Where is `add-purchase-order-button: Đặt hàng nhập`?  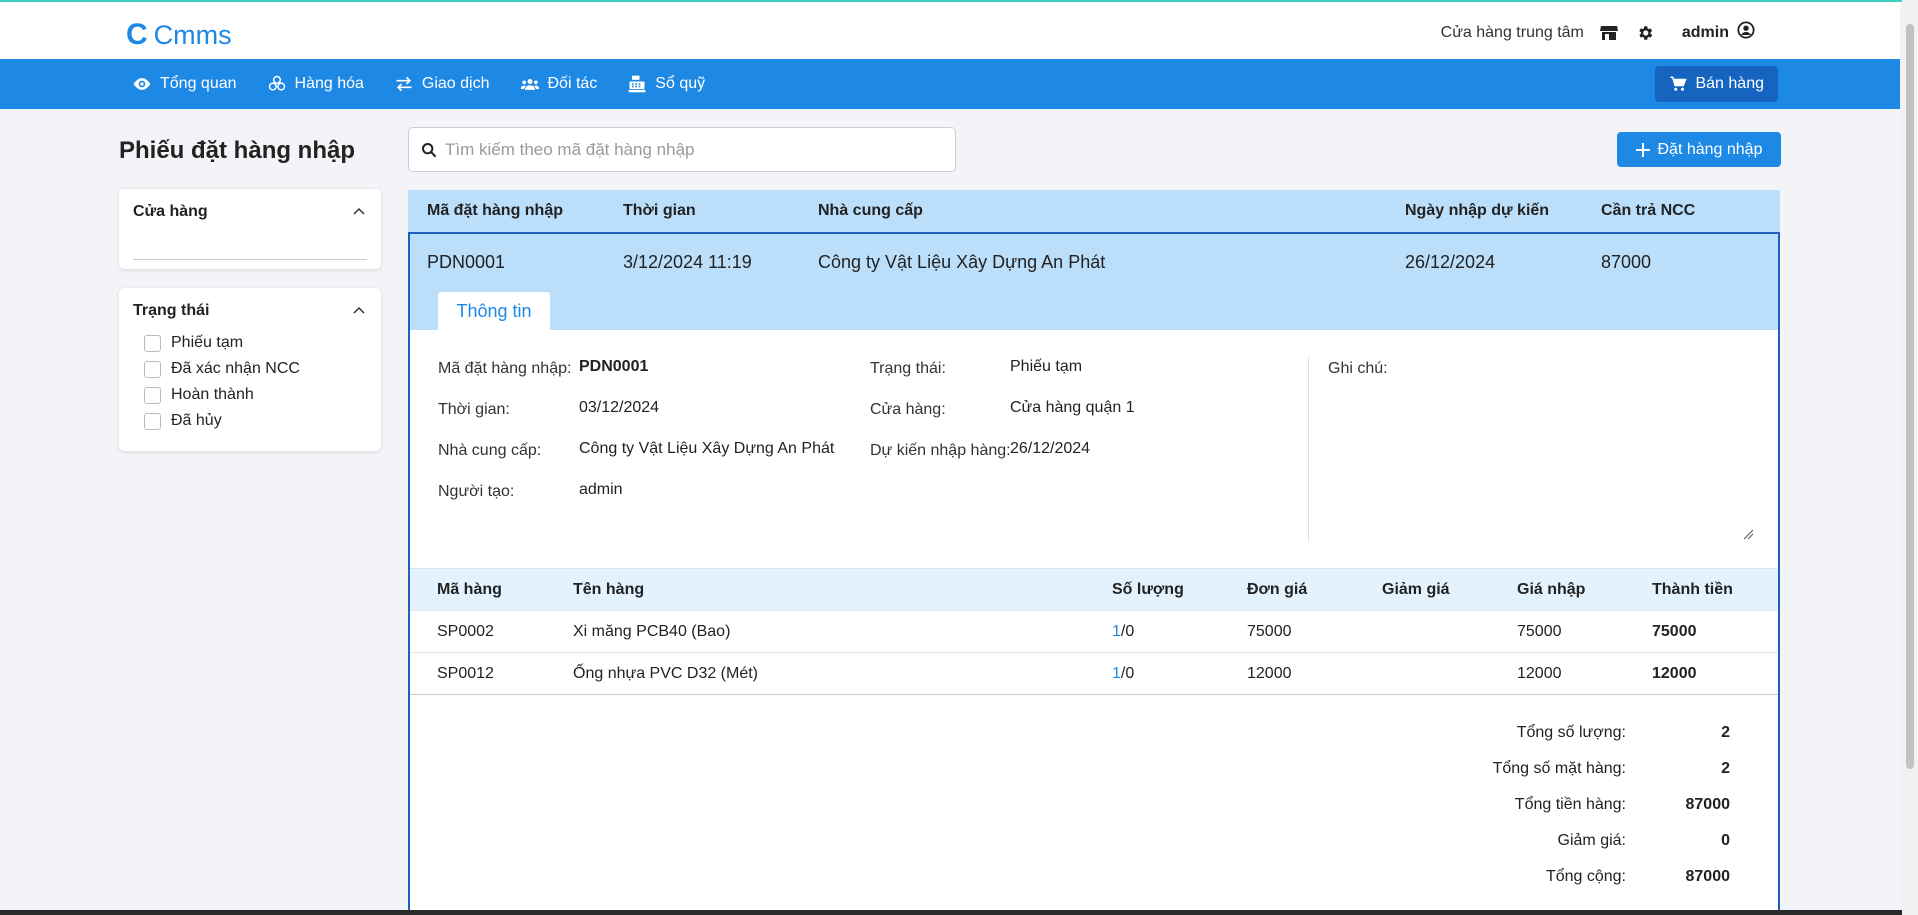 add-purchase-order-button: Đặt hàng nhập is located at coordinates (1699, 149).